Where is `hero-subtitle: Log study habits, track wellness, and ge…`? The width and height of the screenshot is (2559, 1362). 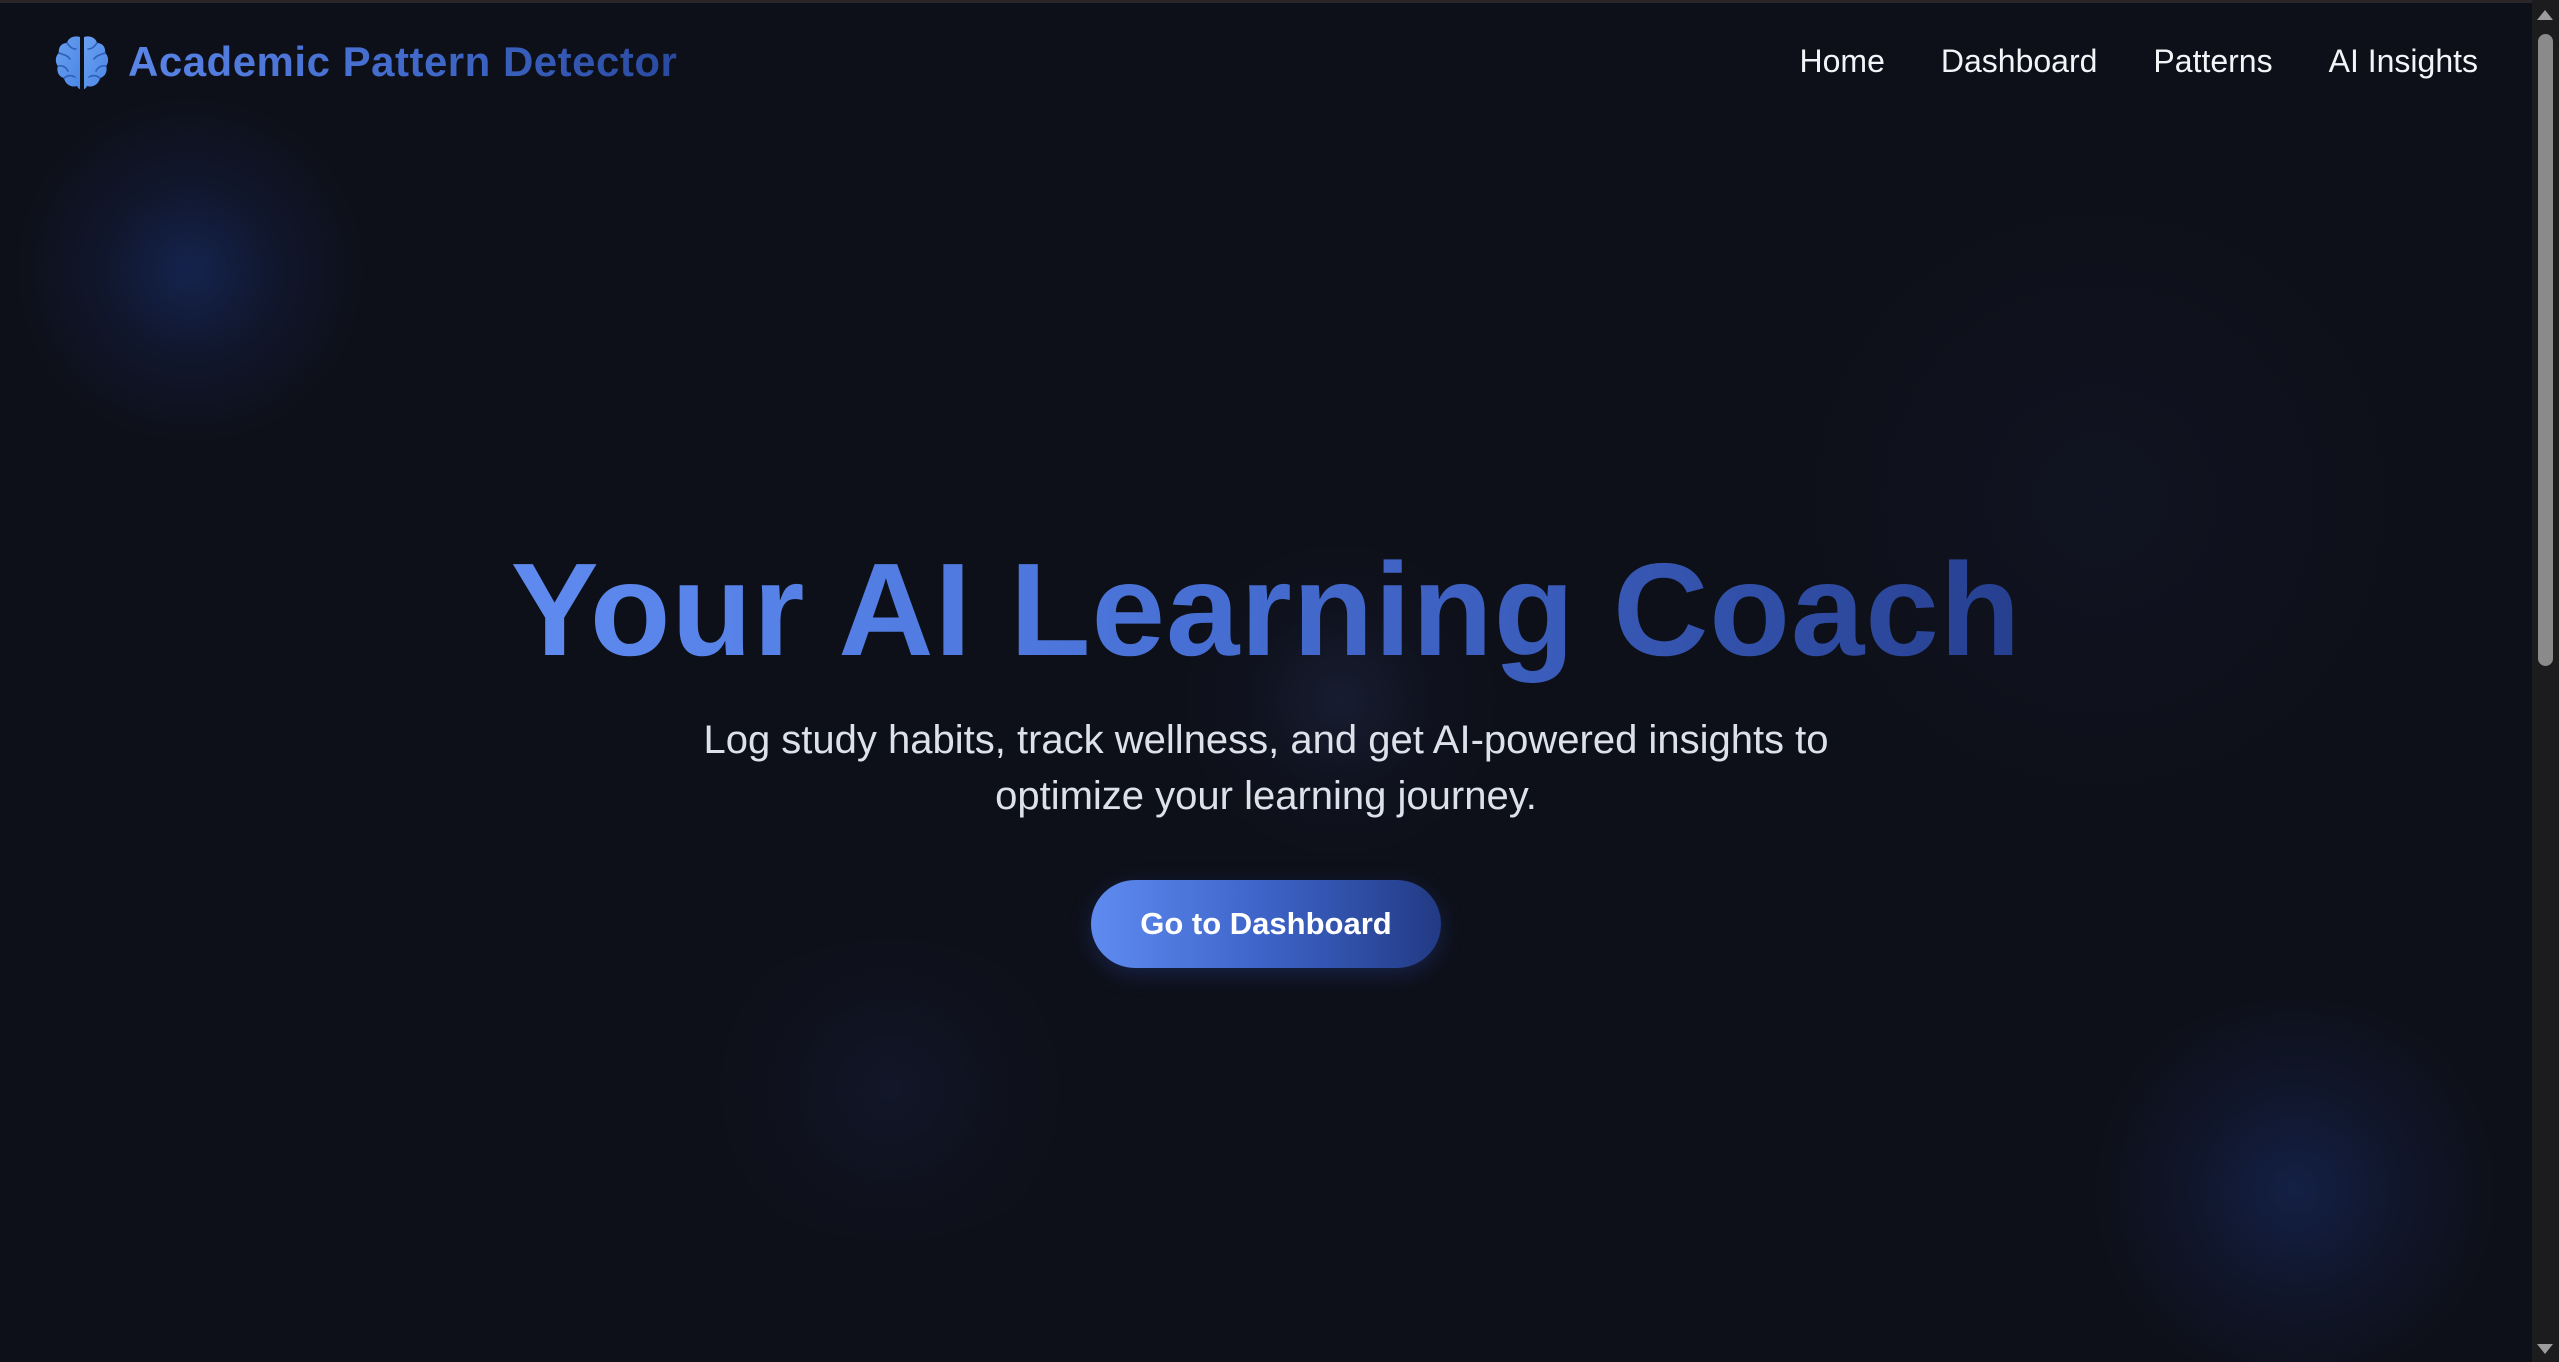
hero-subtitle: Log study habits, track wellness, and ge… is located at coordinates (1266, 768).